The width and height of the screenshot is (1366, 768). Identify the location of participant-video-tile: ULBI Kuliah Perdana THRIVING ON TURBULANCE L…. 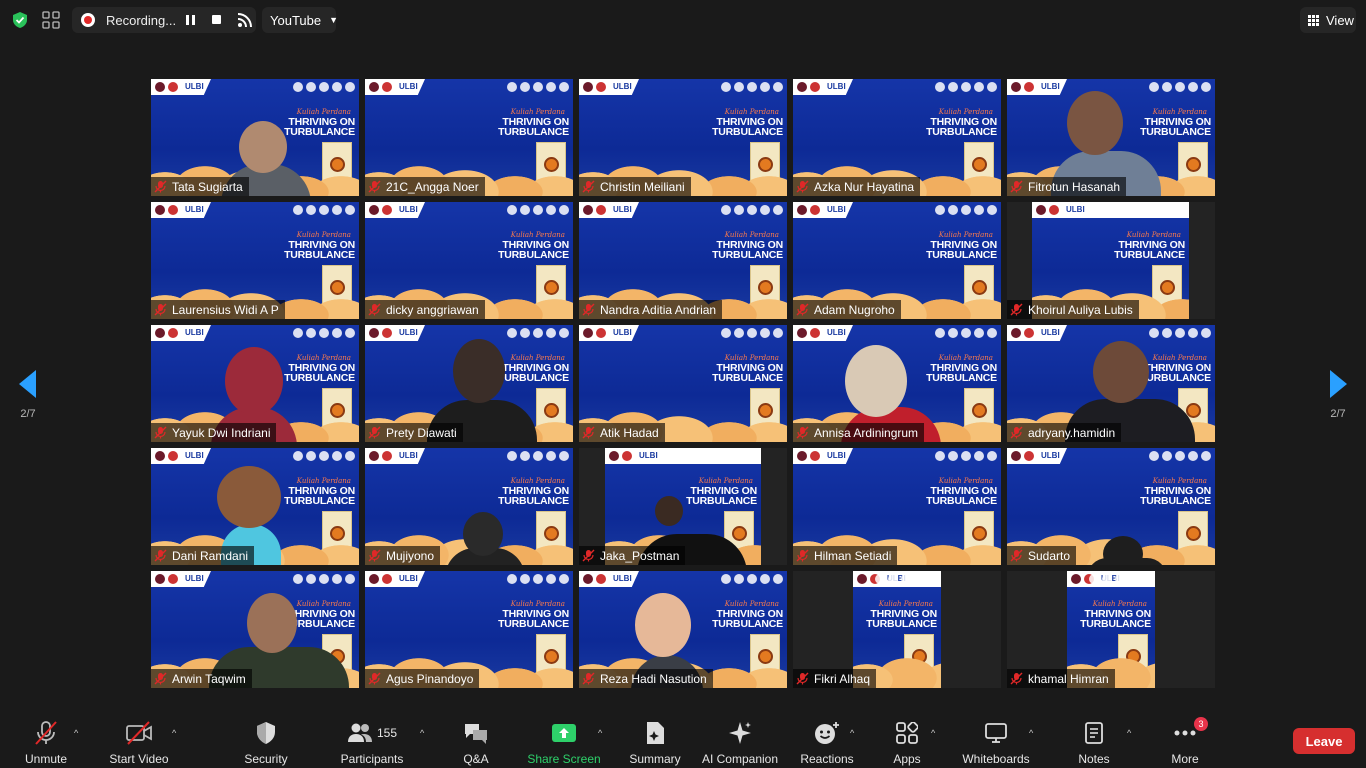
(255, 260).